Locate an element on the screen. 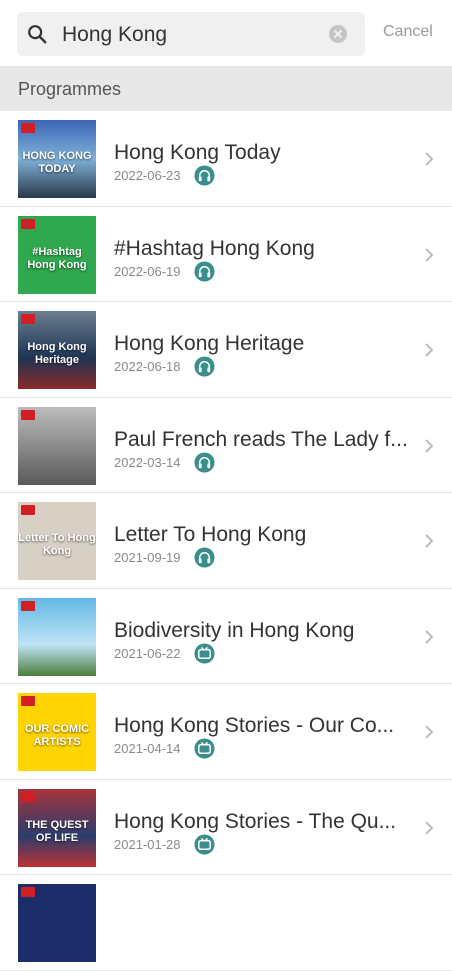 The width and height of the screenshot is (452, 971). programme-thumbnail: OUR COMIC ARTISTS is located at coordinates (57, 732).